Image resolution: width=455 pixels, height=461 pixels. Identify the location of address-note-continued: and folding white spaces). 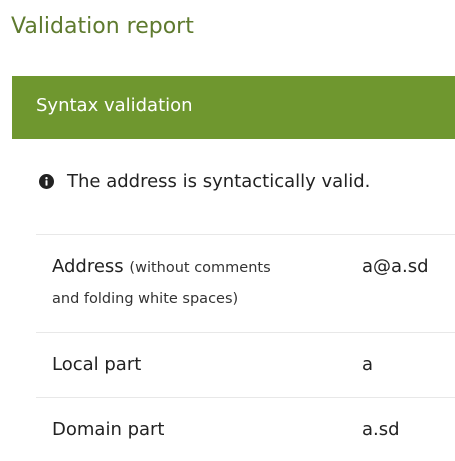
(145, 299).